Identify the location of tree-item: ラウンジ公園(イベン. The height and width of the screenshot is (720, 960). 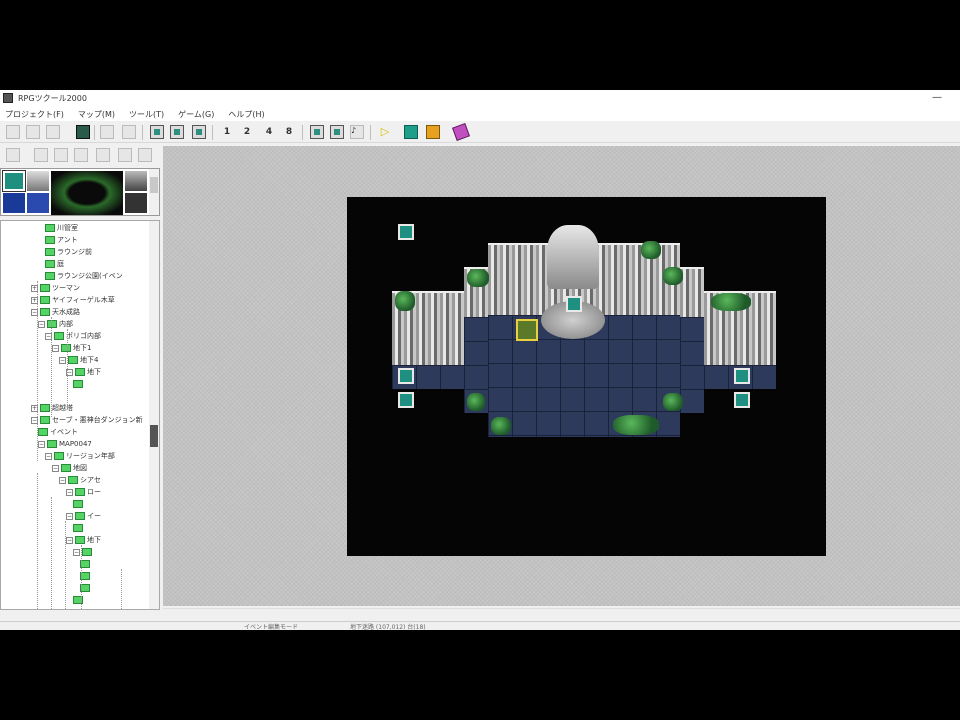
(84, 276).